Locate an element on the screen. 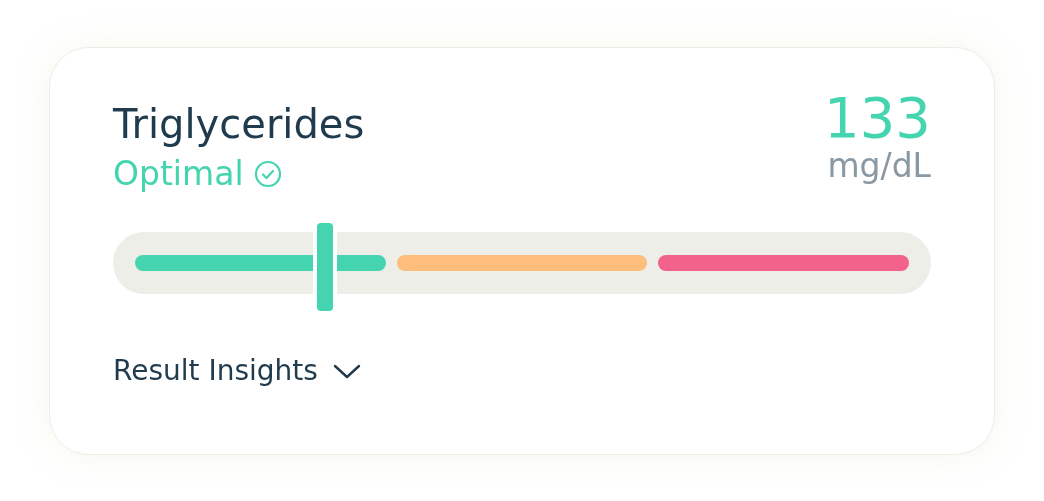 The height and width of the screenshot is (501, 1044). check-circle-icon is located at coordinates (267, 174).